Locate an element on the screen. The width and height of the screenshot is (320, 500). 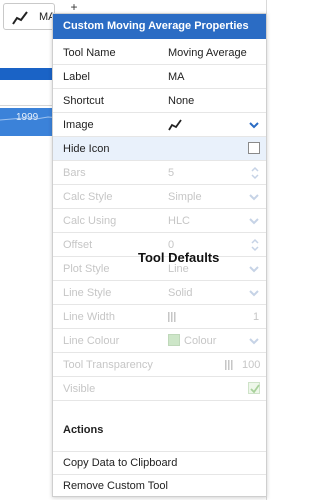
row-label: Plot Style is located at coordinates (86, 269).